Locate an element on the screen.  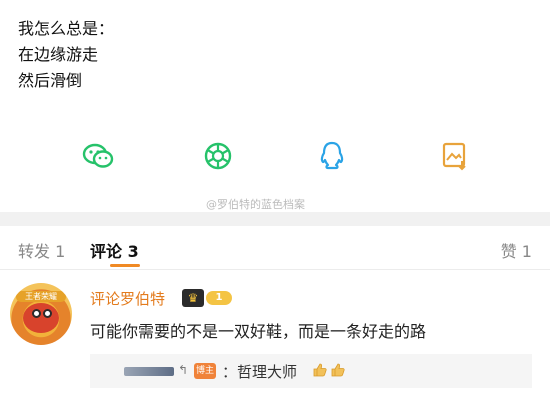
watermark-text: @罗伯特的蓝色档案 is located at coordinates (255, 204).